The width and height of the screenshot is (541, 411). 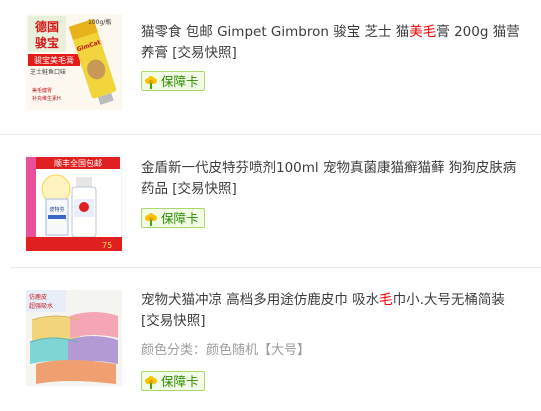 I want to click on item-title-link: 宠物犬猫冲凉 高档多用途仿鹿皮巾 吸水毛巾小.大号无桶简装 [交易快照], so click(x=331, y=311).